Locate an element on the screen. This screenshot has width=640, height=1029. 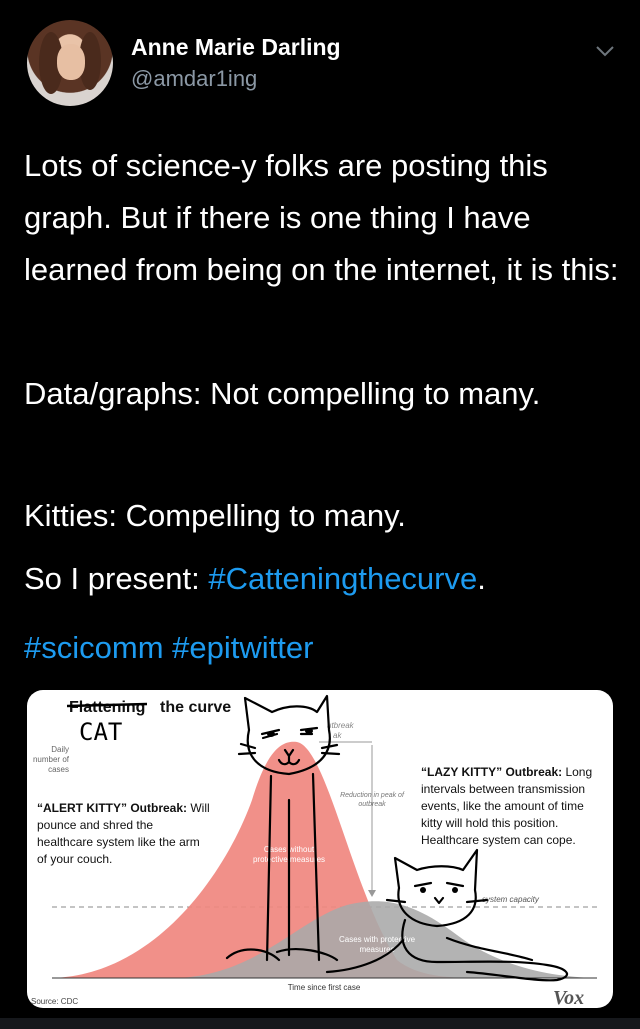
author-handle: @amdar1ing is located at coordinates (194, 79).